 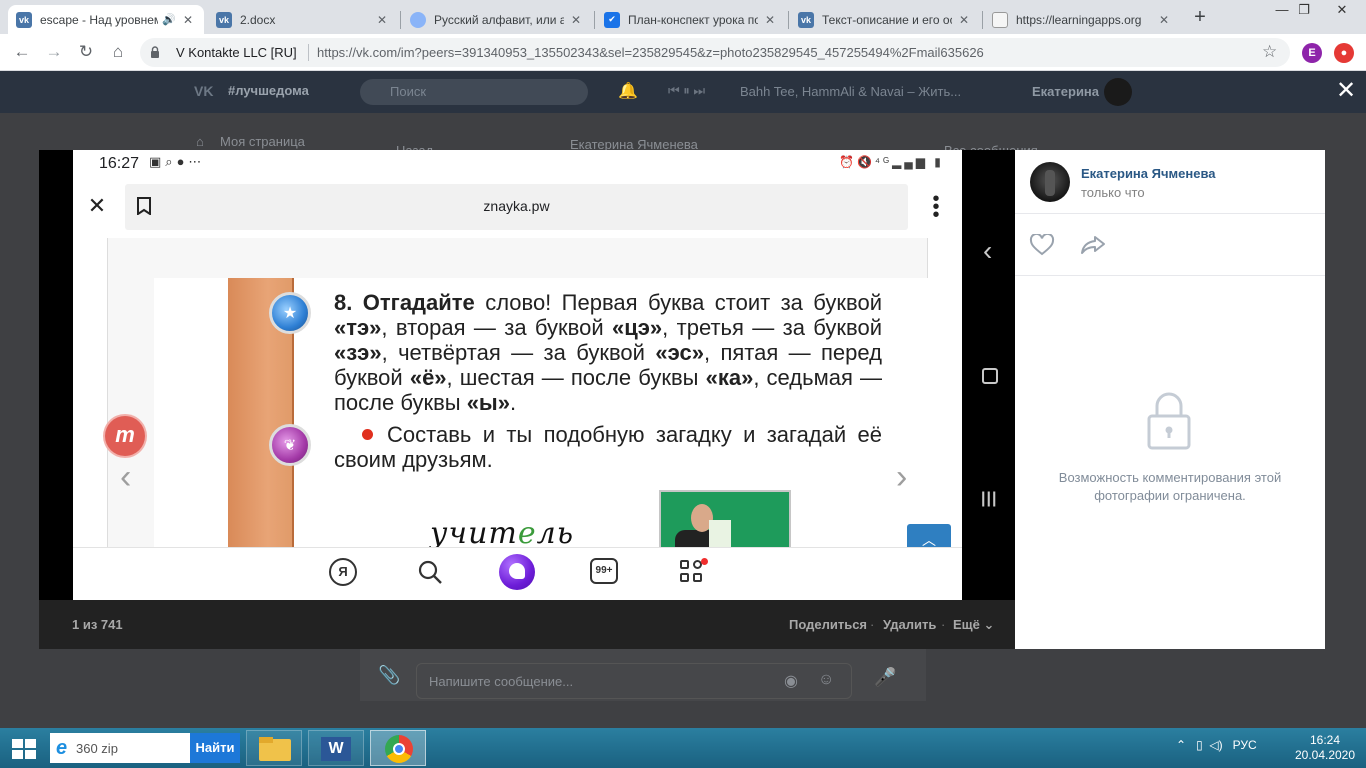 I want to click on tab-alphabet: Русский алфавит, или азбука ✕, so click(x=497, y=19).